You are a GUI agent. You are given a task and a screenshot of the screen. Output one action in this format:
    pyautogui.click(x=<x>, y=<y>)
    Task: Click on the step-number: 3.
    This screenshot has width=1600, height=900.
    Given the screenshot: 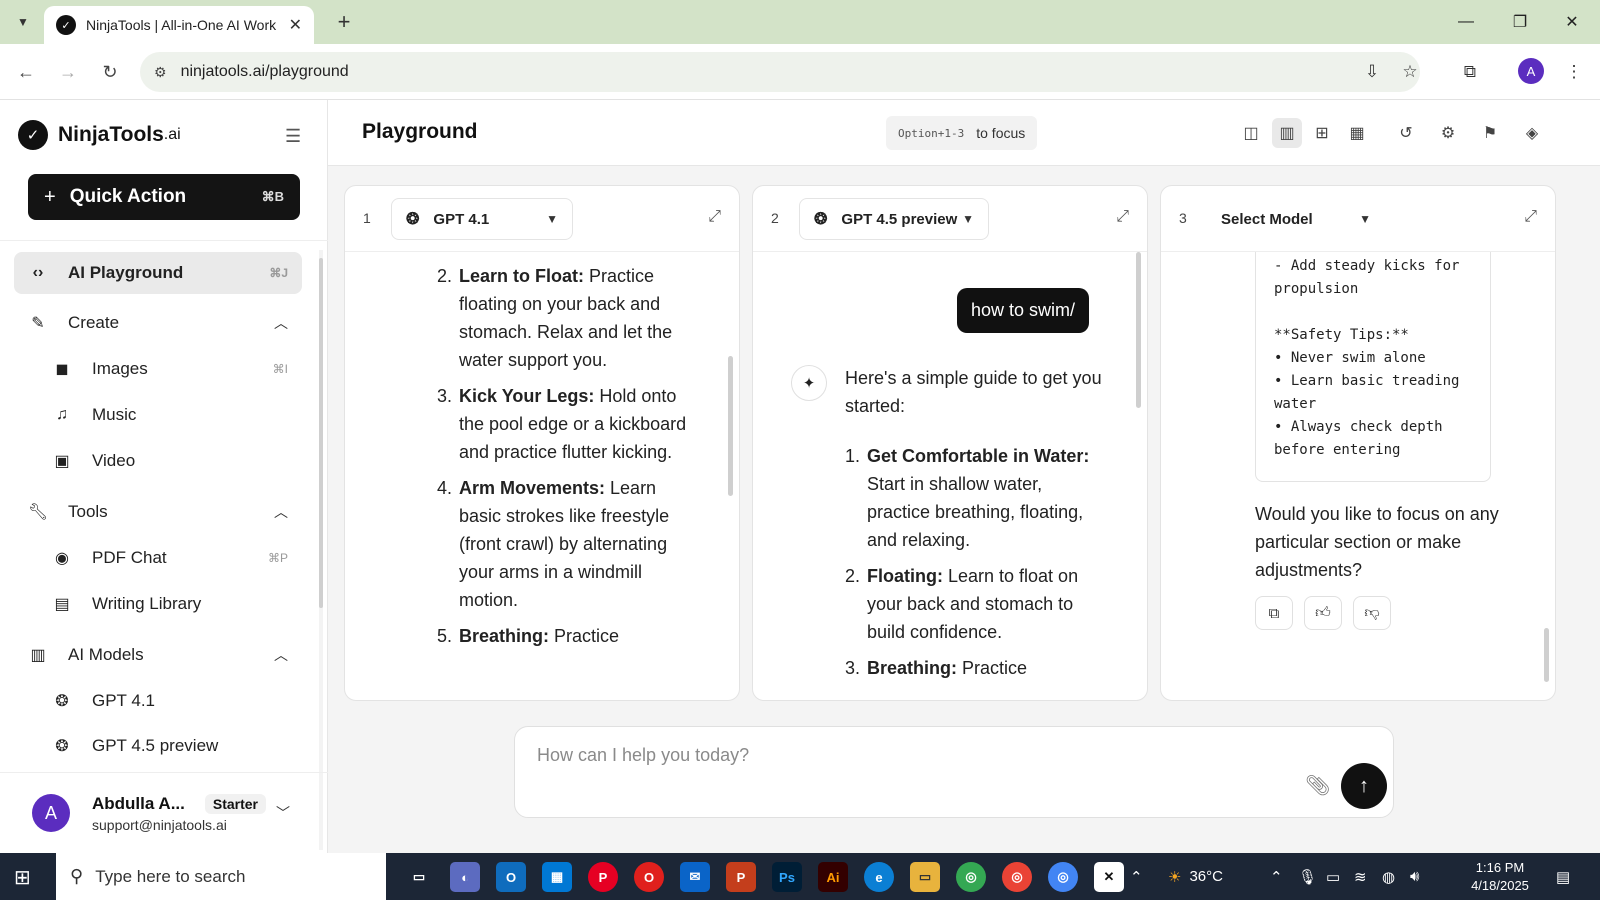 What is the action you would take?
    pyautogui.click(x=853, y=668)
    